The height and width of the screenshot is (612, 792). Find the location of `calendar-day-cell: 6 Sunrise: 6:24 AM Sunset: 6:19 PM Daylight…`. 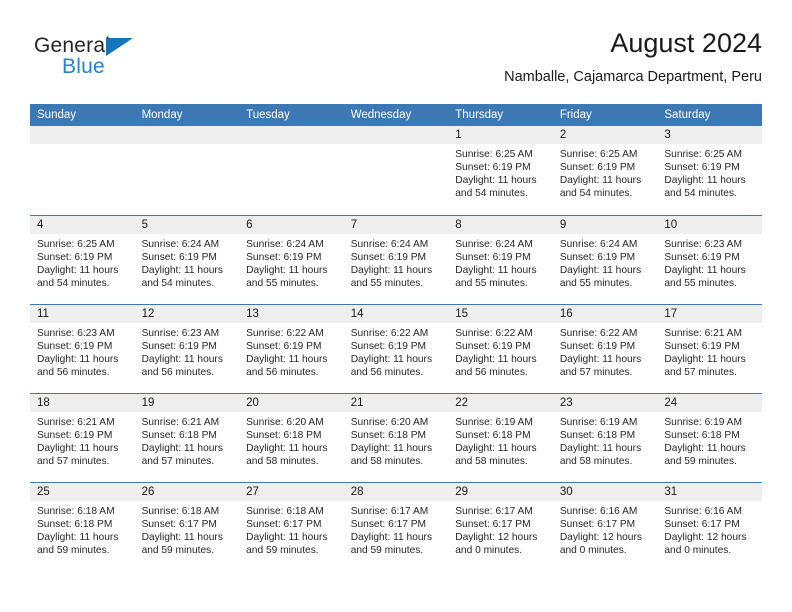

calendar-day-cell: 6 Sunrise: 6:24 AM Sunset: 6:19 PM Daylight… is located at coordinates (291, 259).